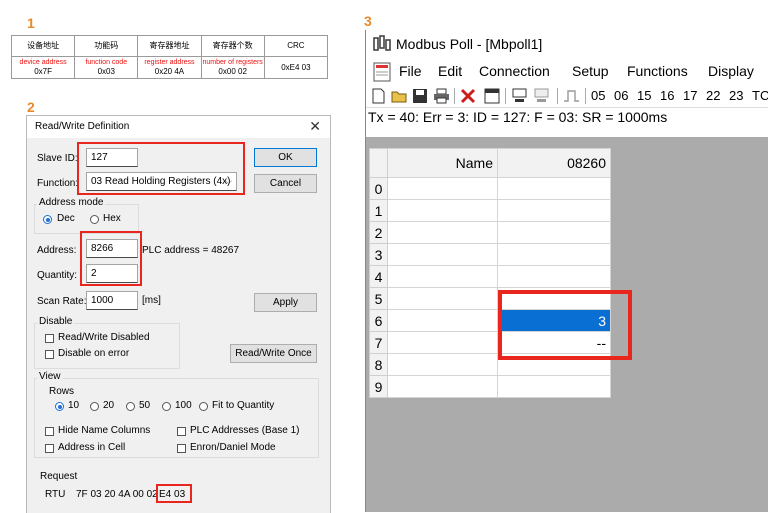  I want to click on rows-10-radio, so click(59, 406).